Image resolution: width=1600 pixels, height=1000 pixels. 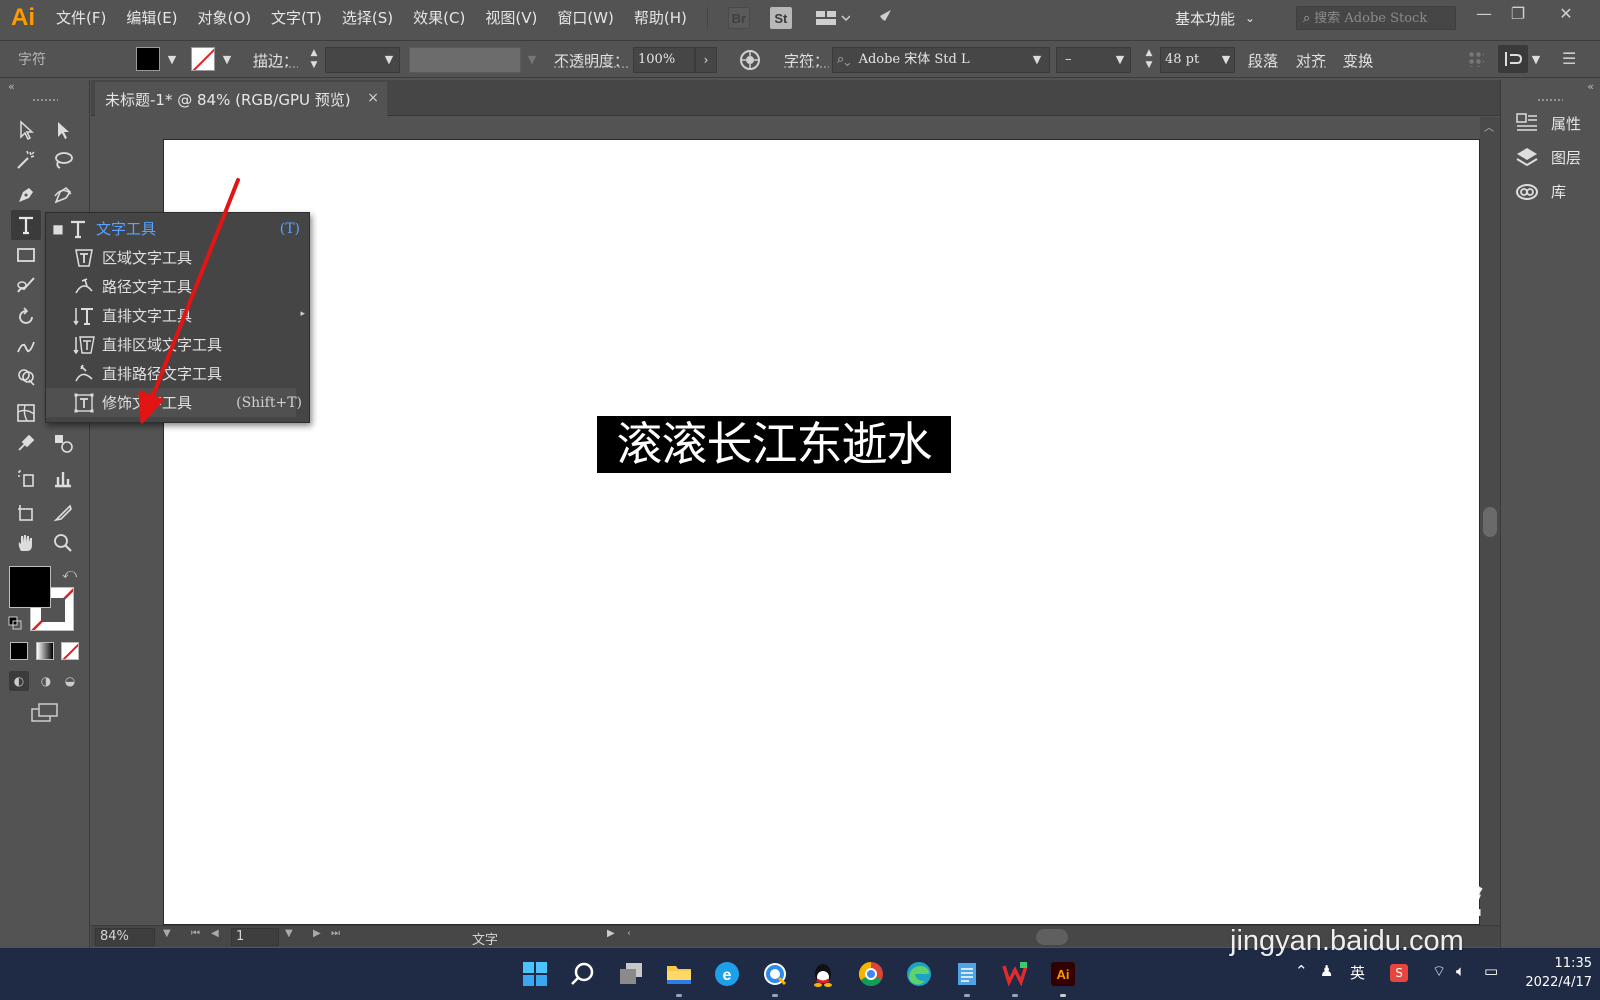 What do you see at coordinates (26, 195) in the screenshot?
I see `pen-tool-icon` at bounding box center [26, 195].